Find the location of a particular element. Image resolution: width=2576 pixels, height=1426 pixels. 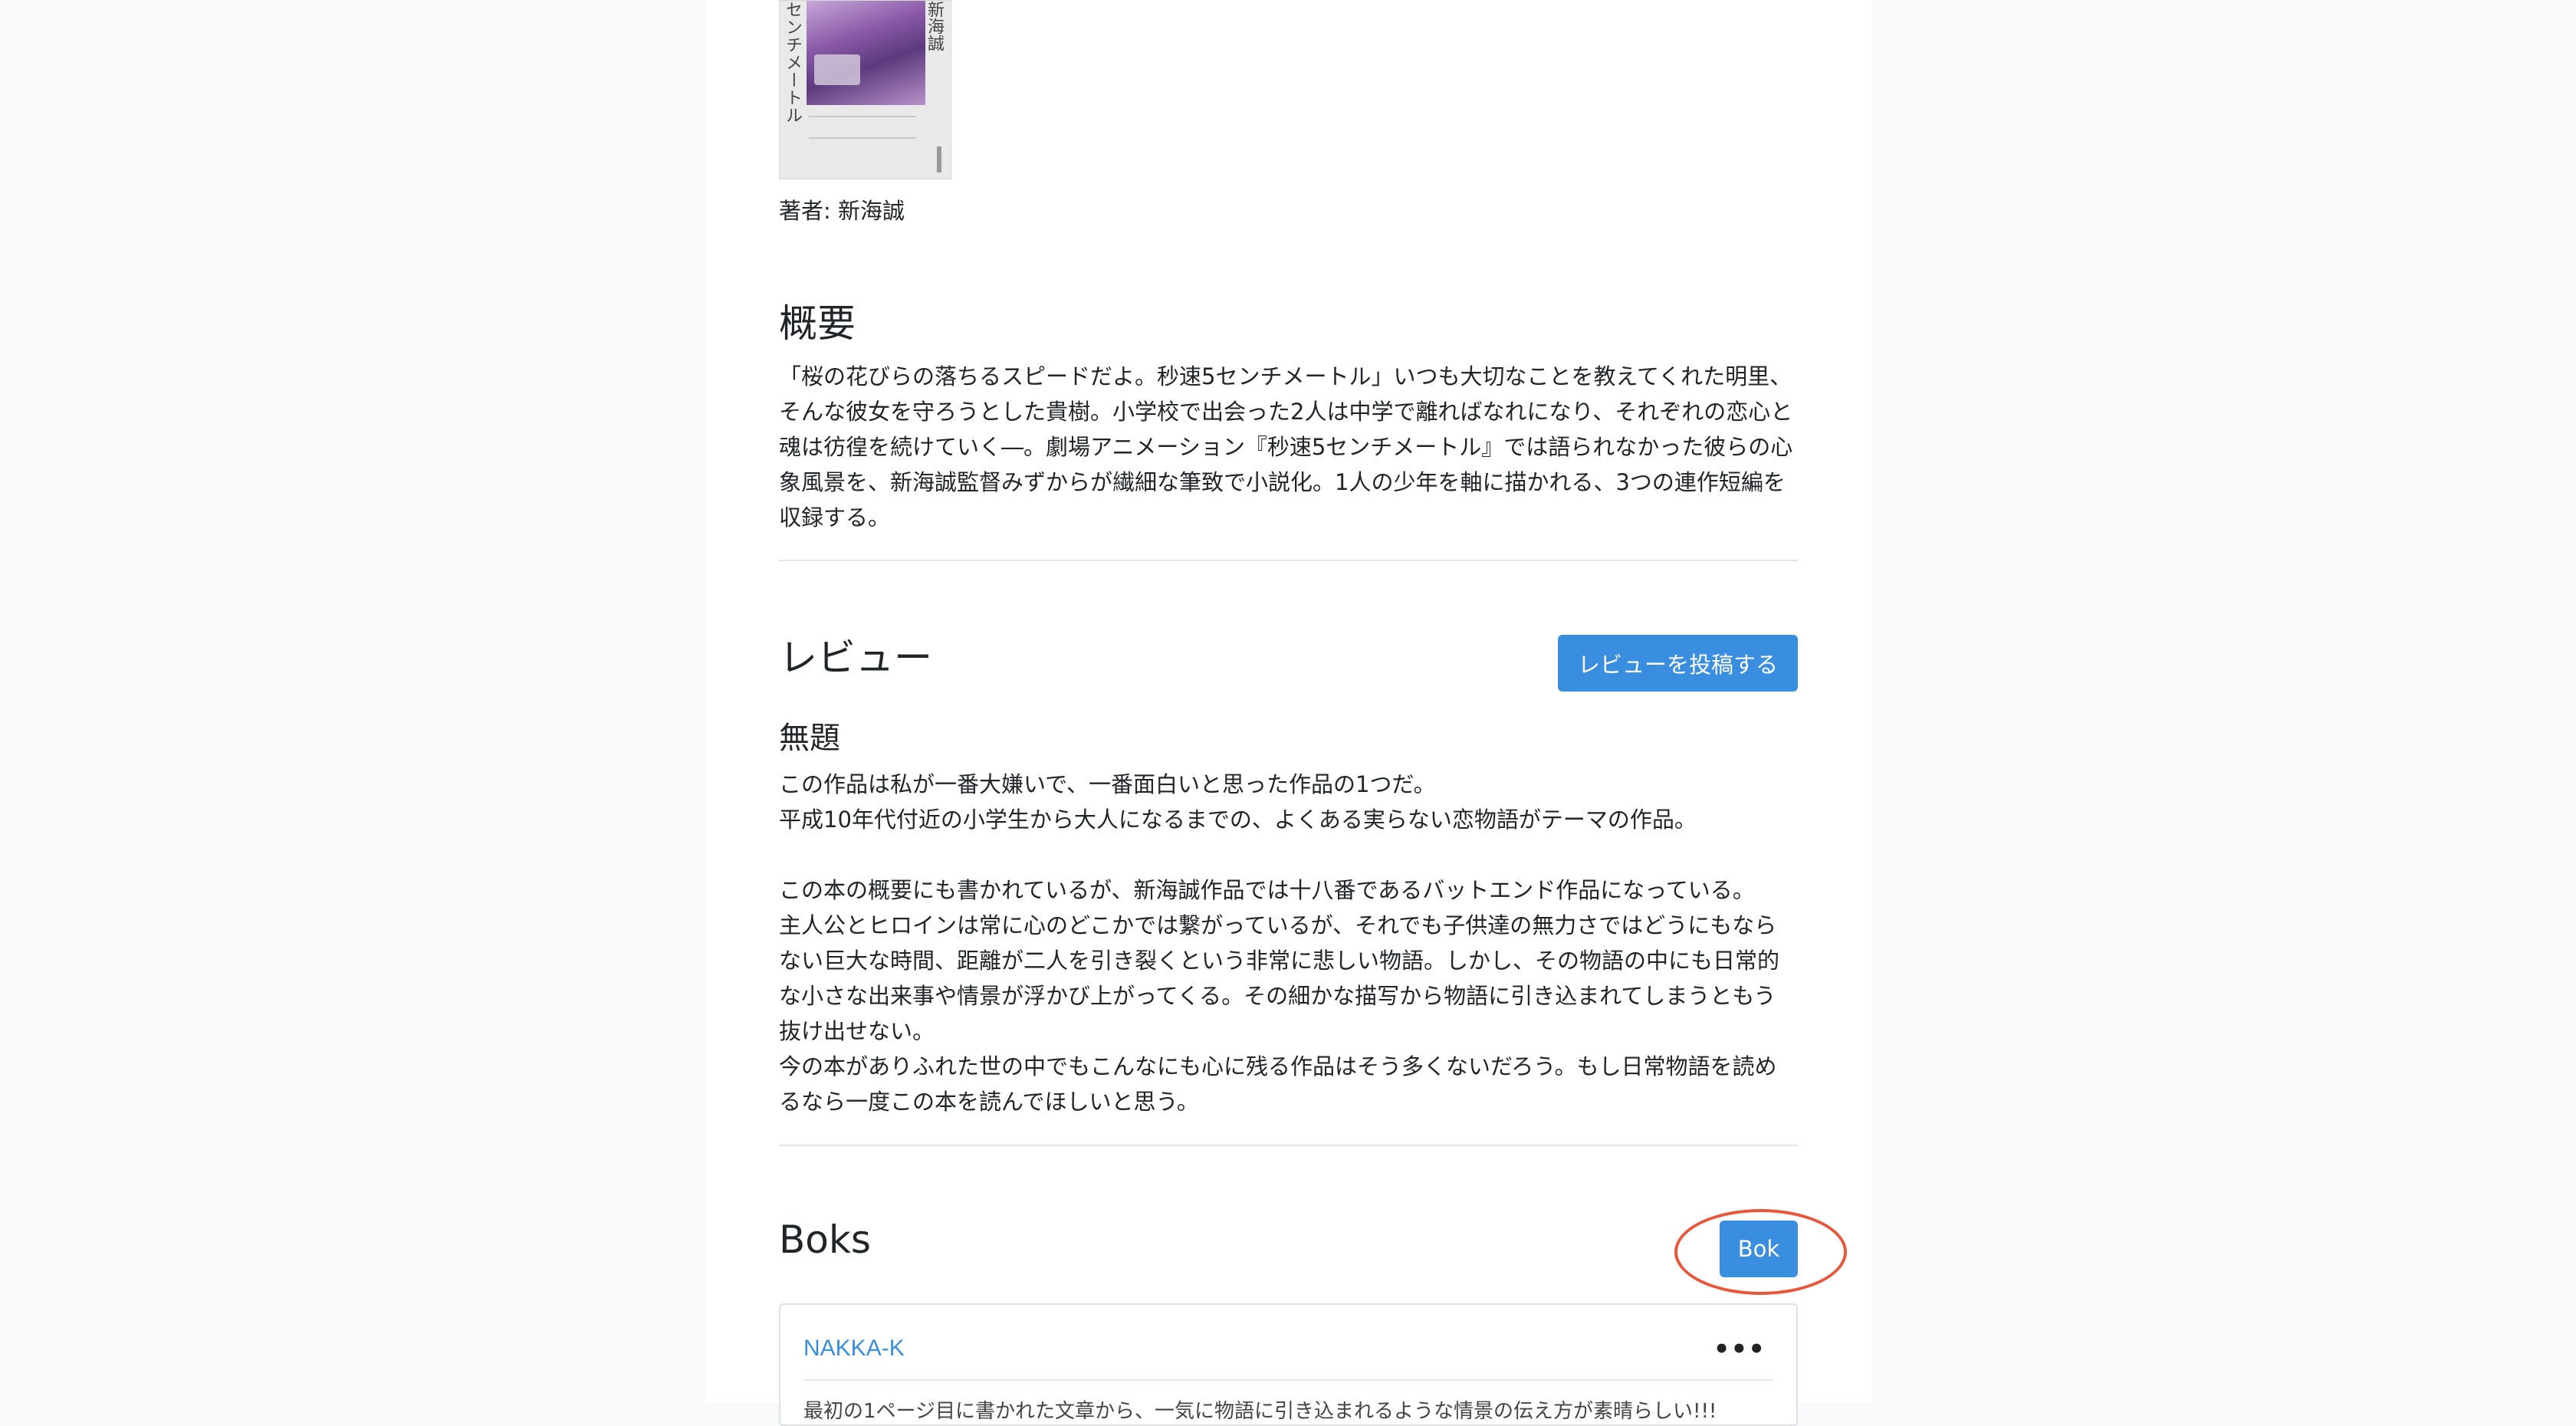

post-review-button: レビューを投稿する is located at coordinates (1678, 663).